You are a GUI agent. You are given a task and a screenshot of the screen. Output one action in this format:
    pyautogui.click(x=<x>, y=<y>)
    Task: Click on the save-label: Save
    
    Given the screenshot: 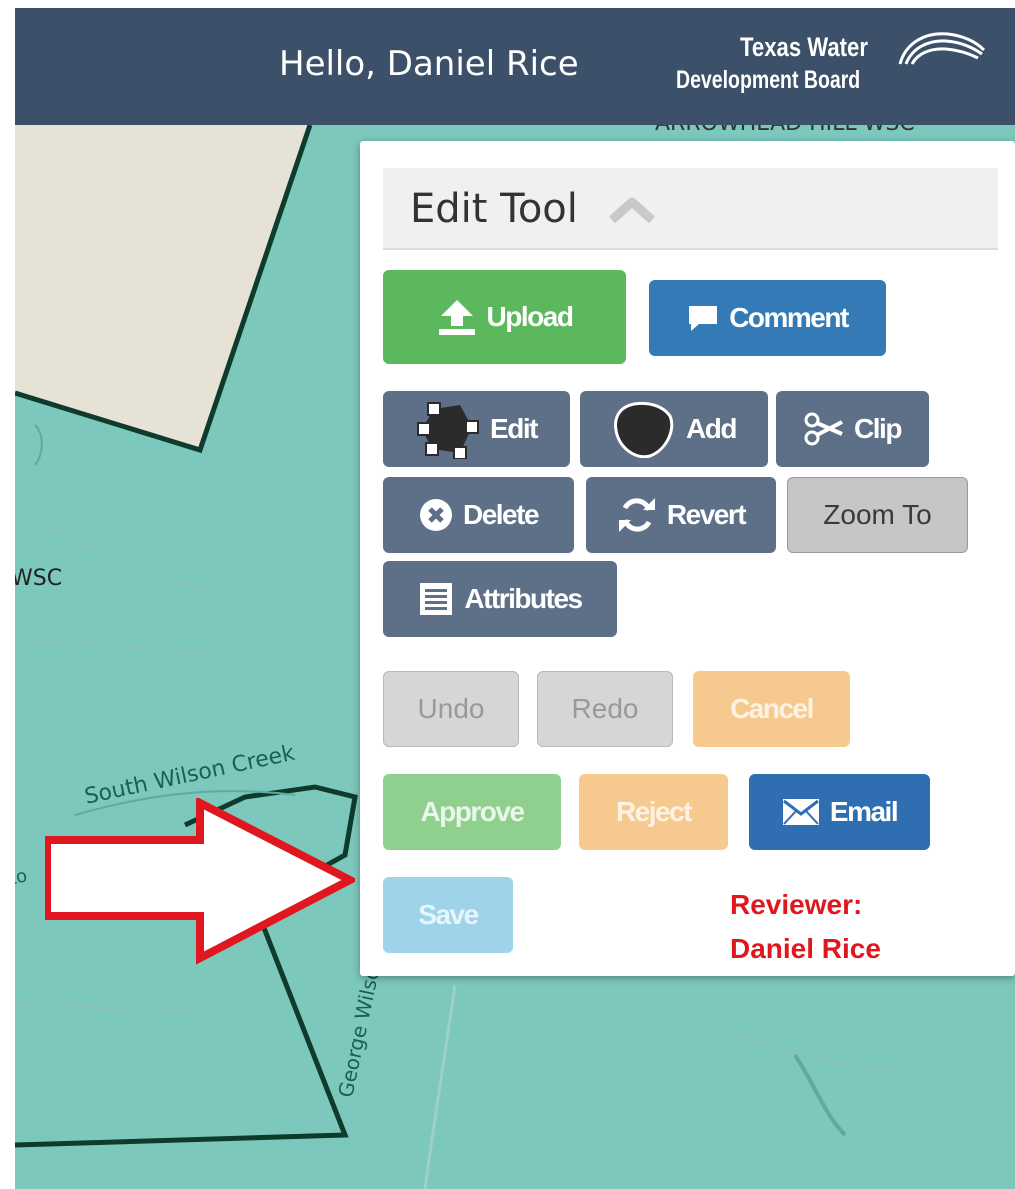 What is the action you would take?
    pyautogui.click(x=448, y=914)
    